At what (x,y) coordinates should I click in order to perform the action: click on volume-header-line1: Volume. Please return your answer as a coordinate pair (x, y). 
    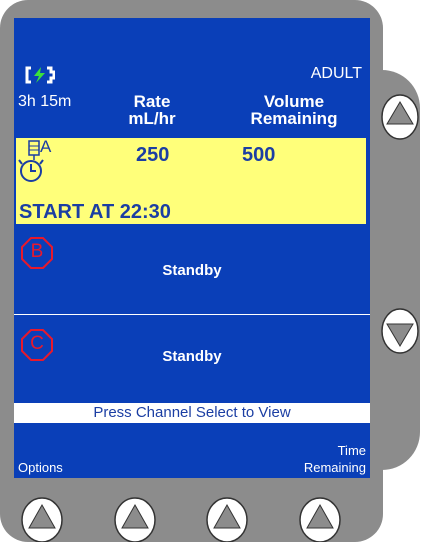
    Looking at the image, I should click on (294, 101).